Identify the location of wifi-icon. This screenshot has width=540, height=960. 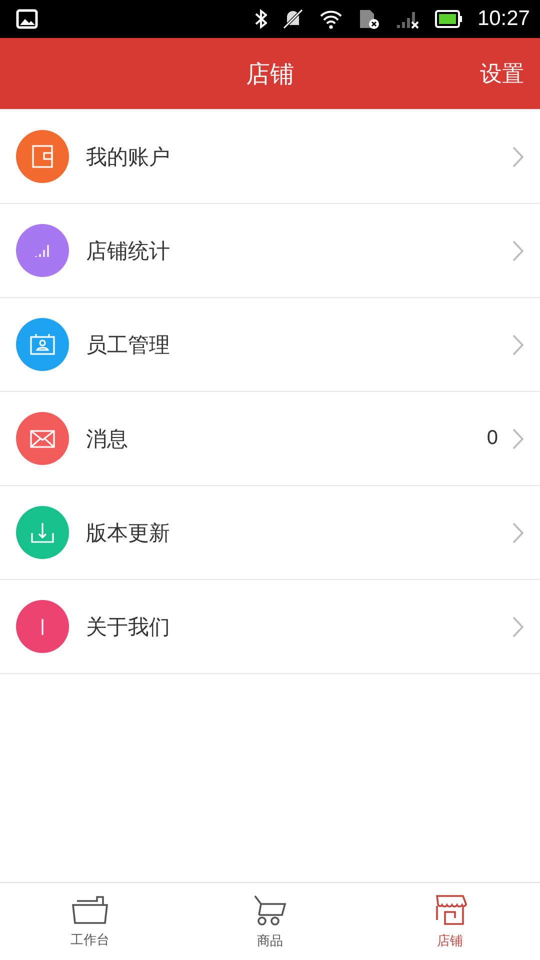
(331, 19).